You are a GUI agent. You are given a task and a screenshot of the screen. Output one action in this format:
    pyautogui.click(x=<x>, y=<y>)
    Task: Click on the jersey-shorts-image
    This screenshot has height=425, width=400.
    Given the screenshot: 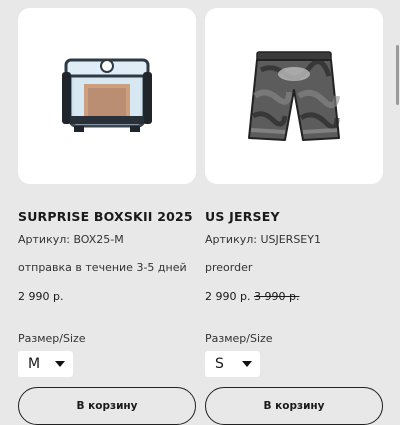 What is the action you would take?
    pyautogui.click(x=294, y=96)
    